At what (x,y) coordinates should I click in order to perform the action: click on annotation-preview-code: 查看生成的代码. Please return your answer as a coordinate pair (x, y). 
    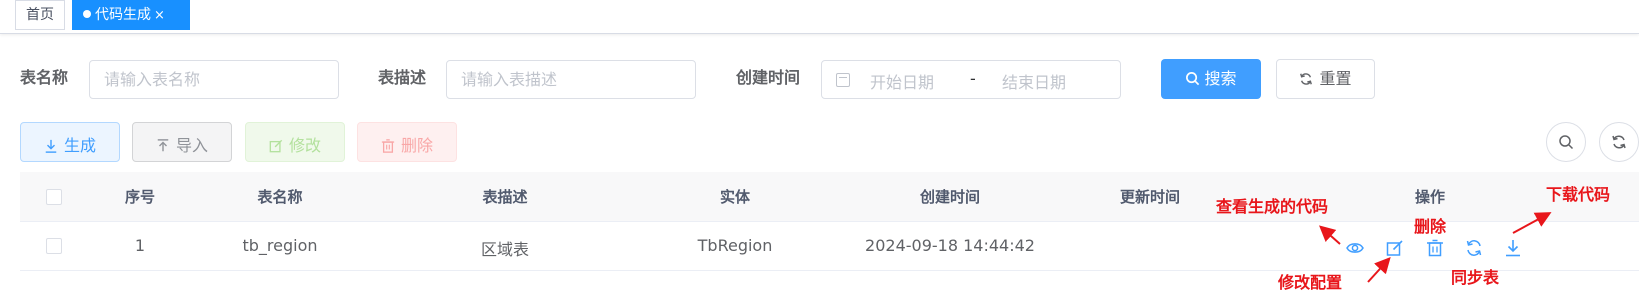
    Looking at the image, I should click on (1272, 206).